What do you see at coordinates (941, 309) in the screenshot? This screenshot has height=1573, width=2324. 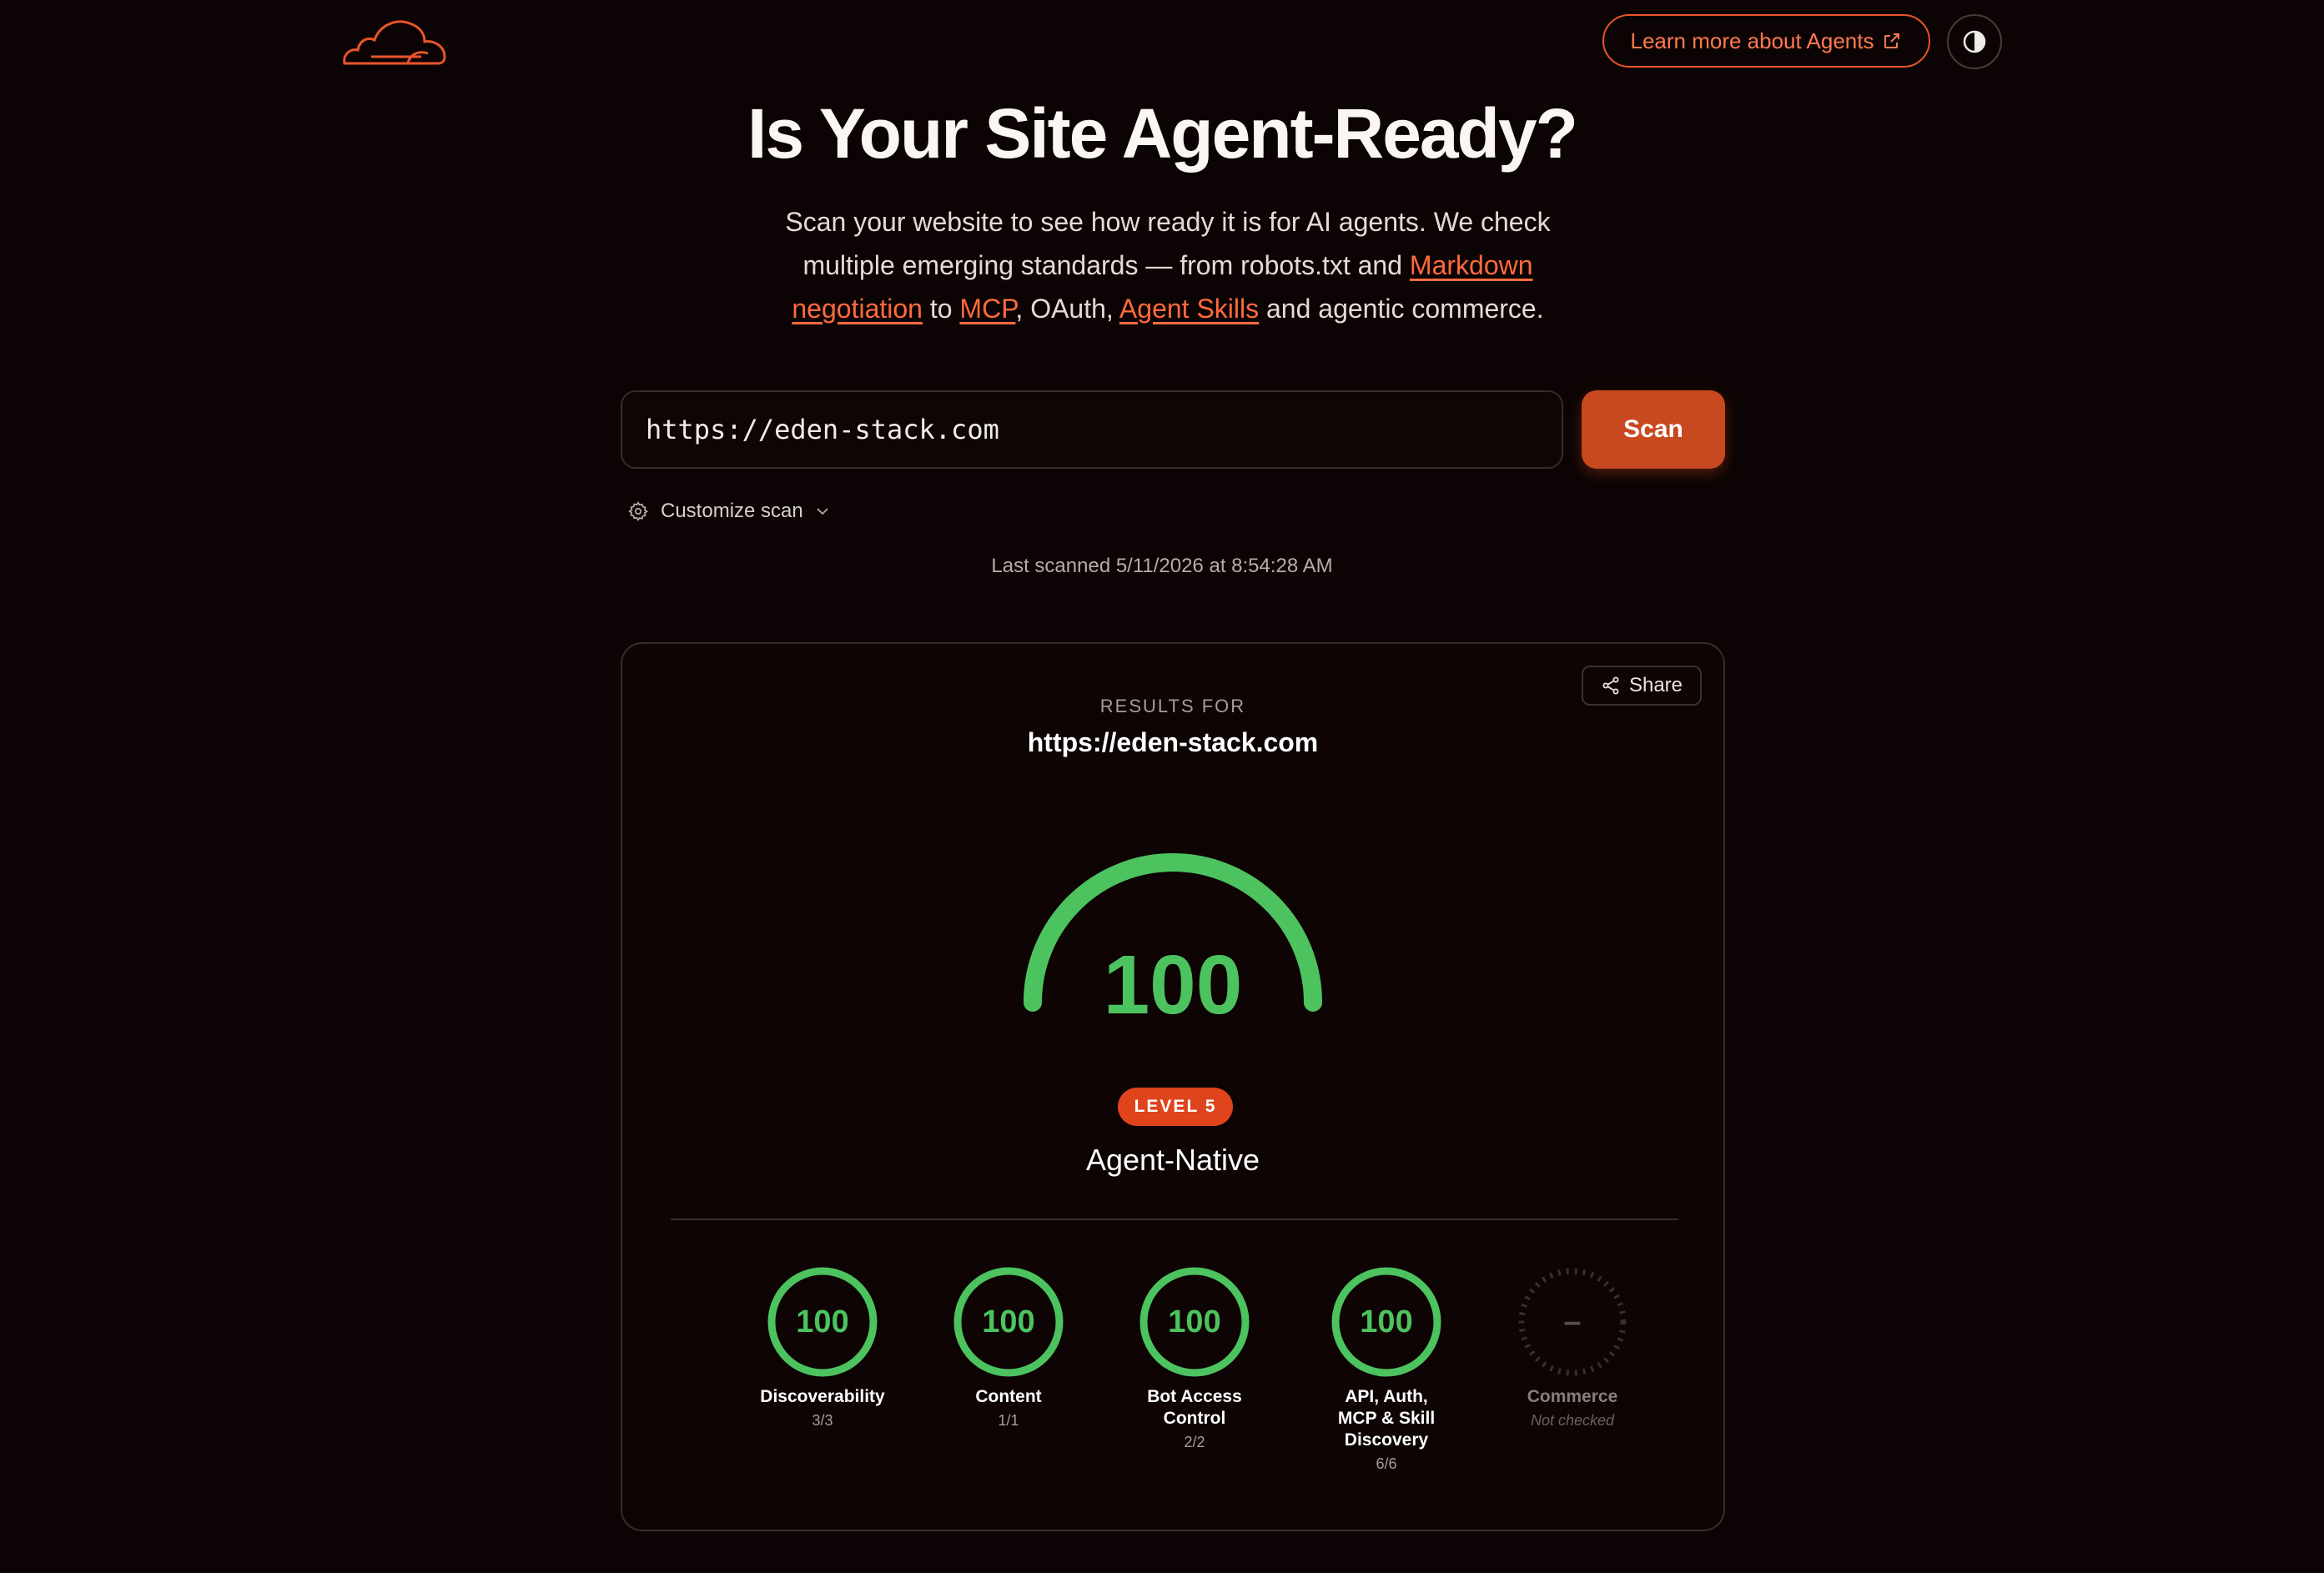 I see `subtitle-text: to` at bounding box center [941, 309].